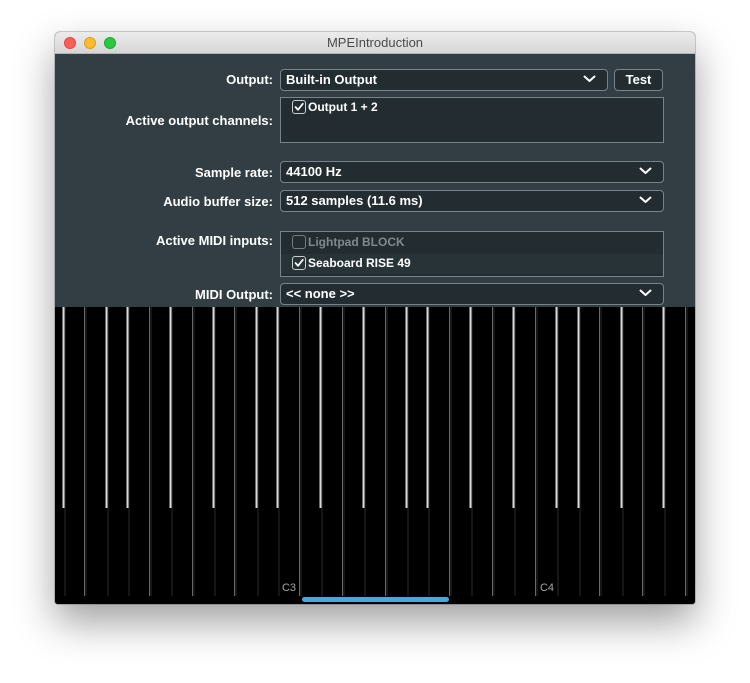 The image size is (750, 683). I want to click on buffer-size-value: 512 samples (11.6 ms), so click(354, 200).